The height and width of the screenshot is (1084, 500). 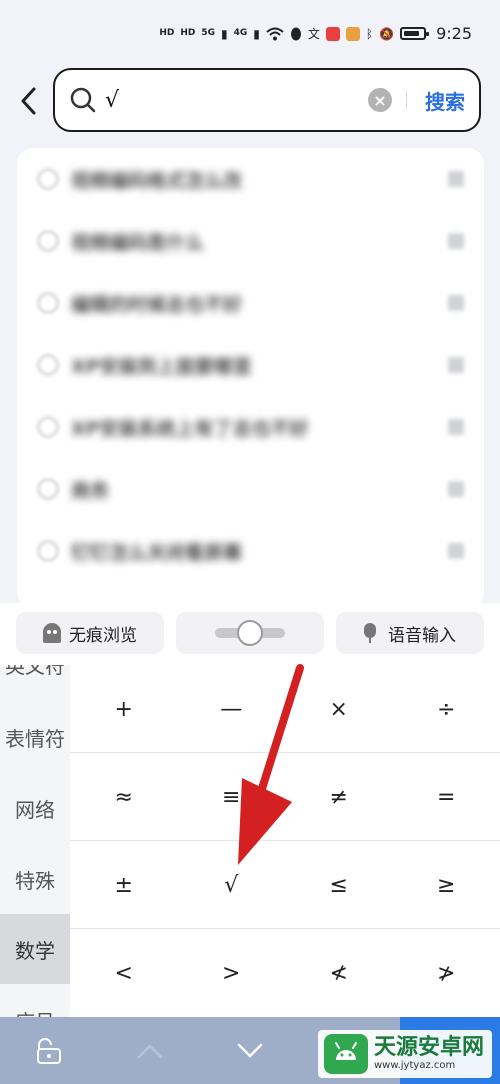 I want to click on category-math: 数学, so click(x=35, y=949).